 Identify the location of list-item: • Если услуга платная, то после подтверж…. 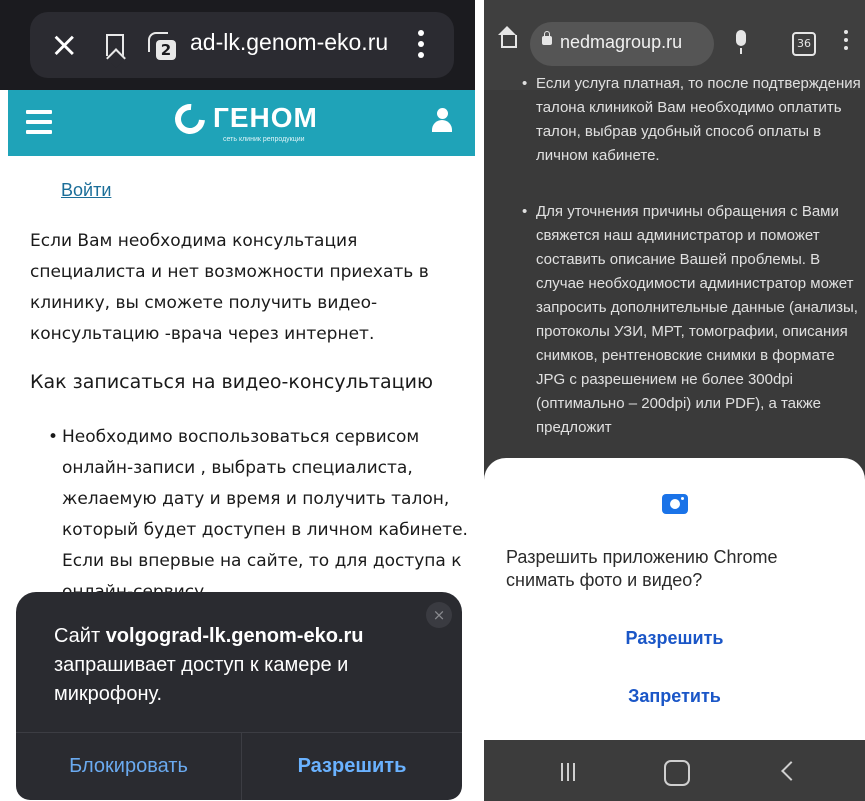
(691, 120).